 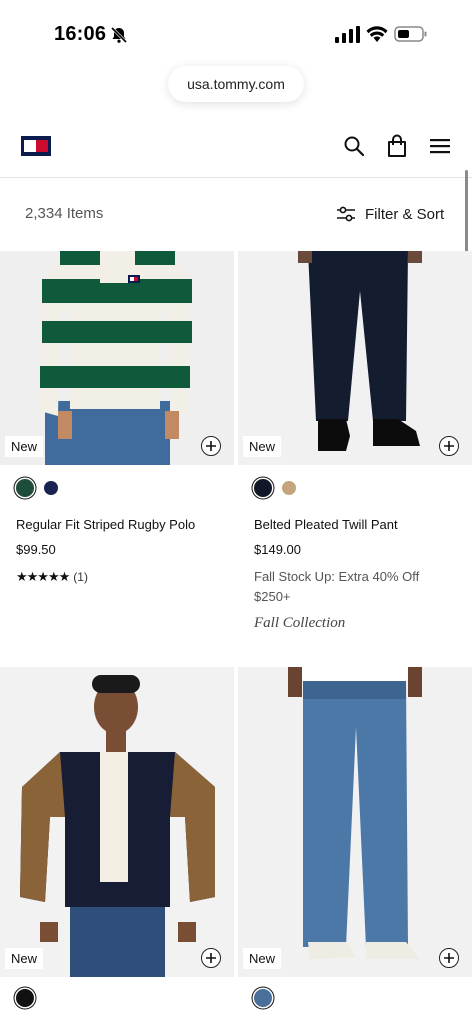 I want to click on results-toolbar: 2,334 Items Filter & Sort, so click(x=236, y=214).